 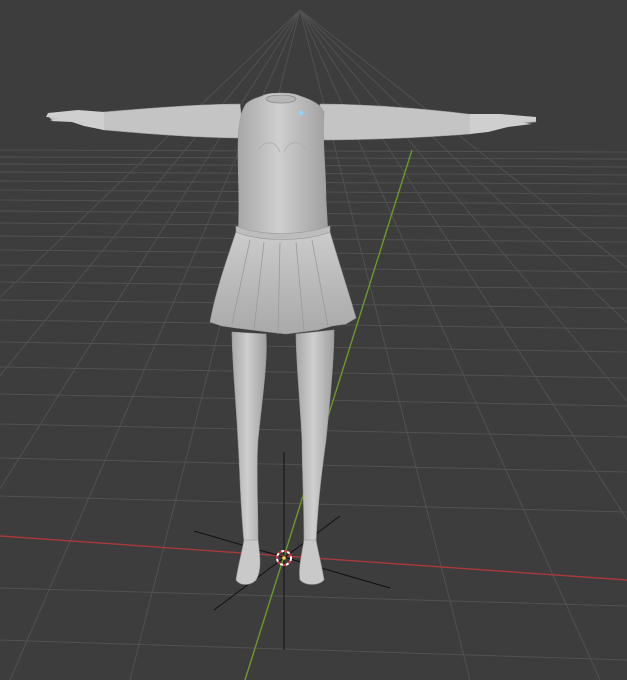 What do you see at coordinates (281, 99) in the screenshot?
I see `neckline` at bounding box center [281, 99].